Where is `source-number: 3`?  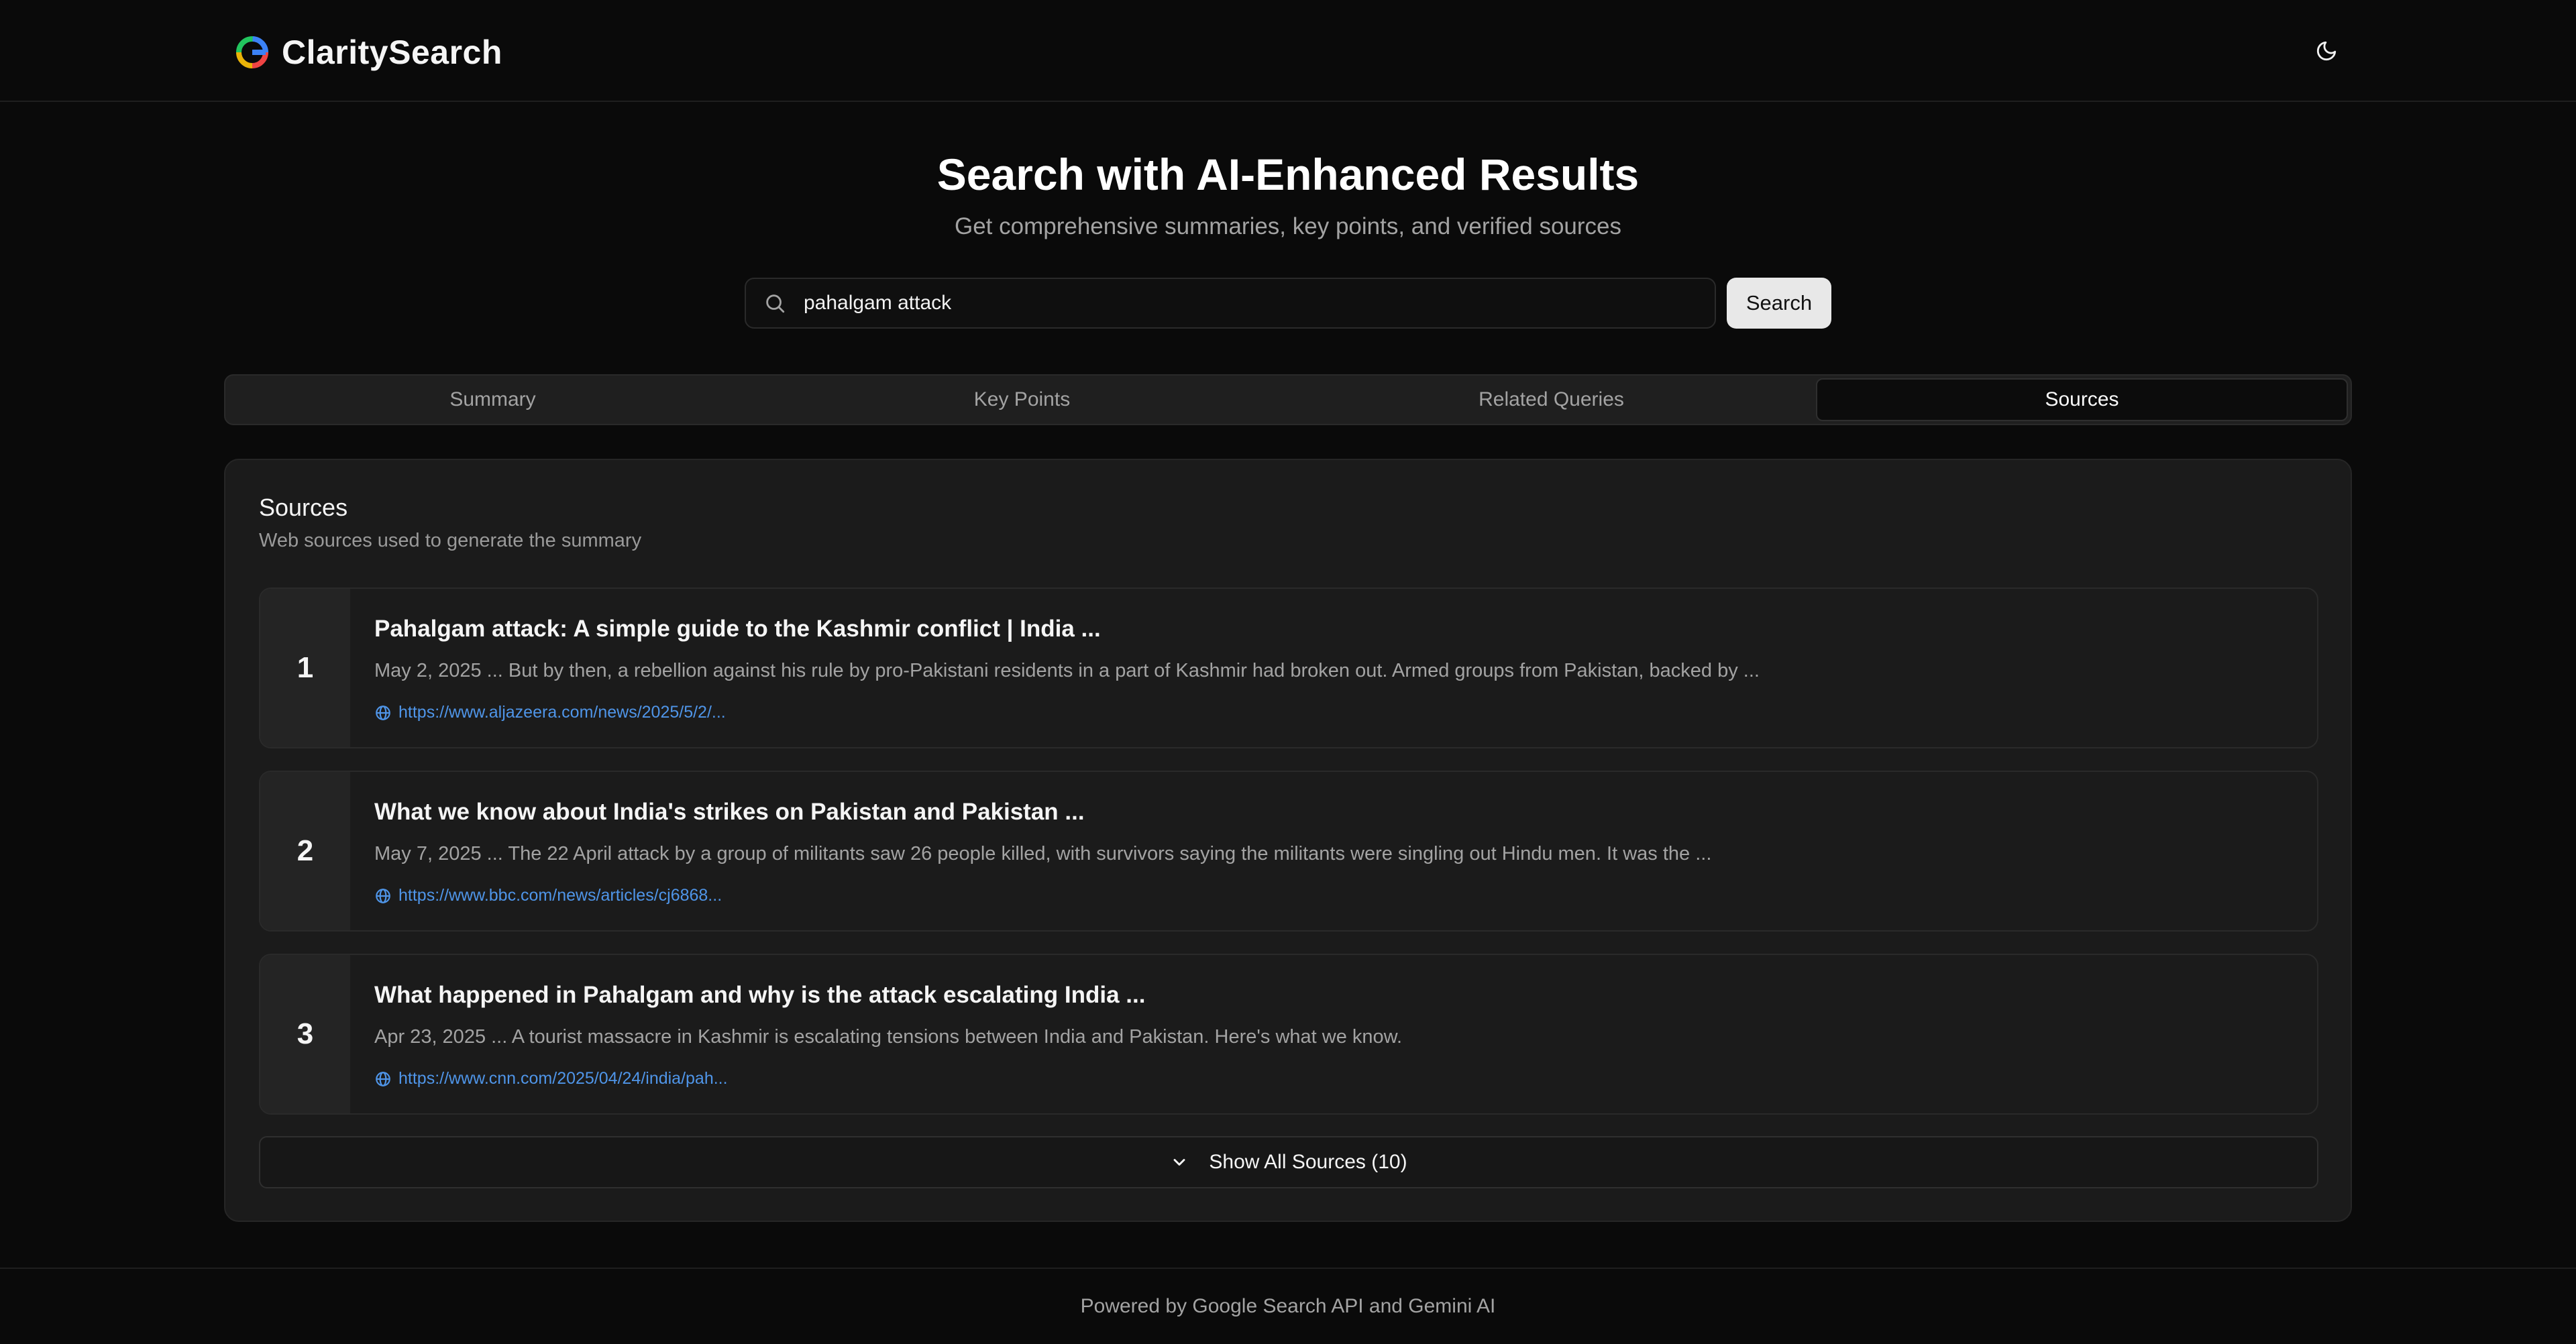
source-number: 3 is located at coordinates (305, 1034).